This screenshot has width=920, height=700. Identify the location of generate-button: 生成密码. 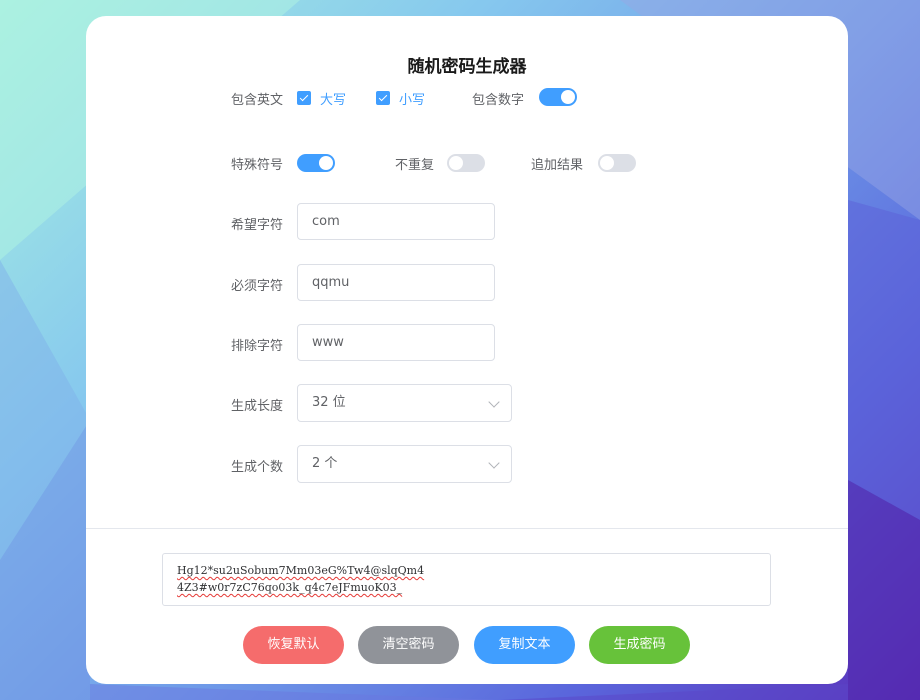
(639, 645).